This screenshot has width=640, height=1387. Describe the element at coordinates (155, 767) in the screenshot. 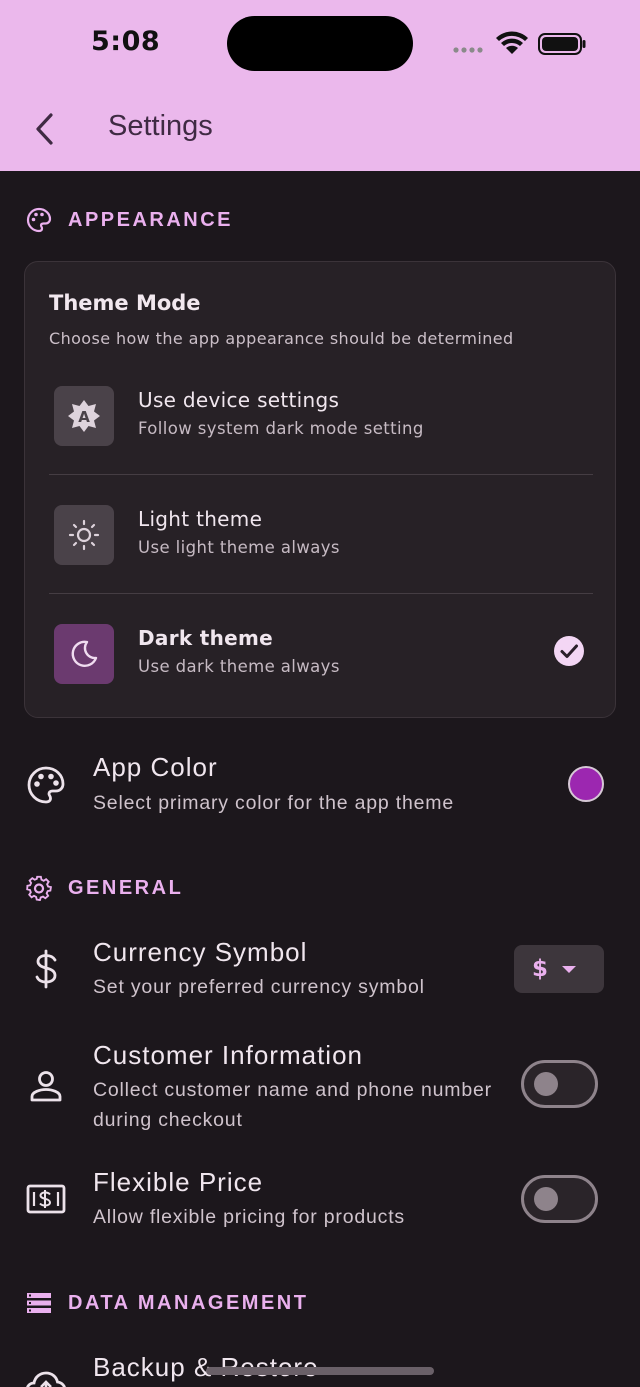

I see `row-title: App Color` at that location.